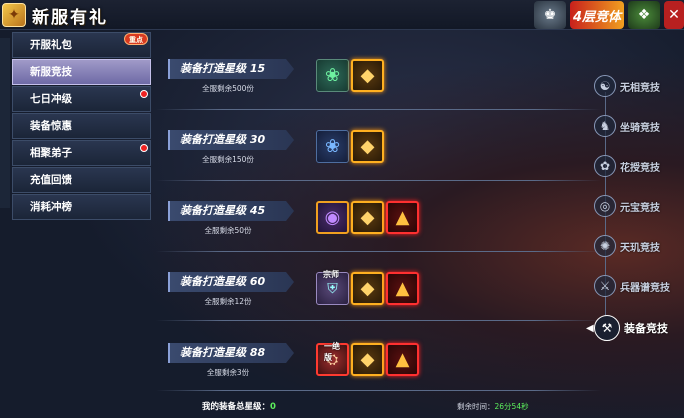  Describe the element at coordinates (51, 126) in the screenshot. I see `sidebar-item-label: 装备惊惠` at that location.